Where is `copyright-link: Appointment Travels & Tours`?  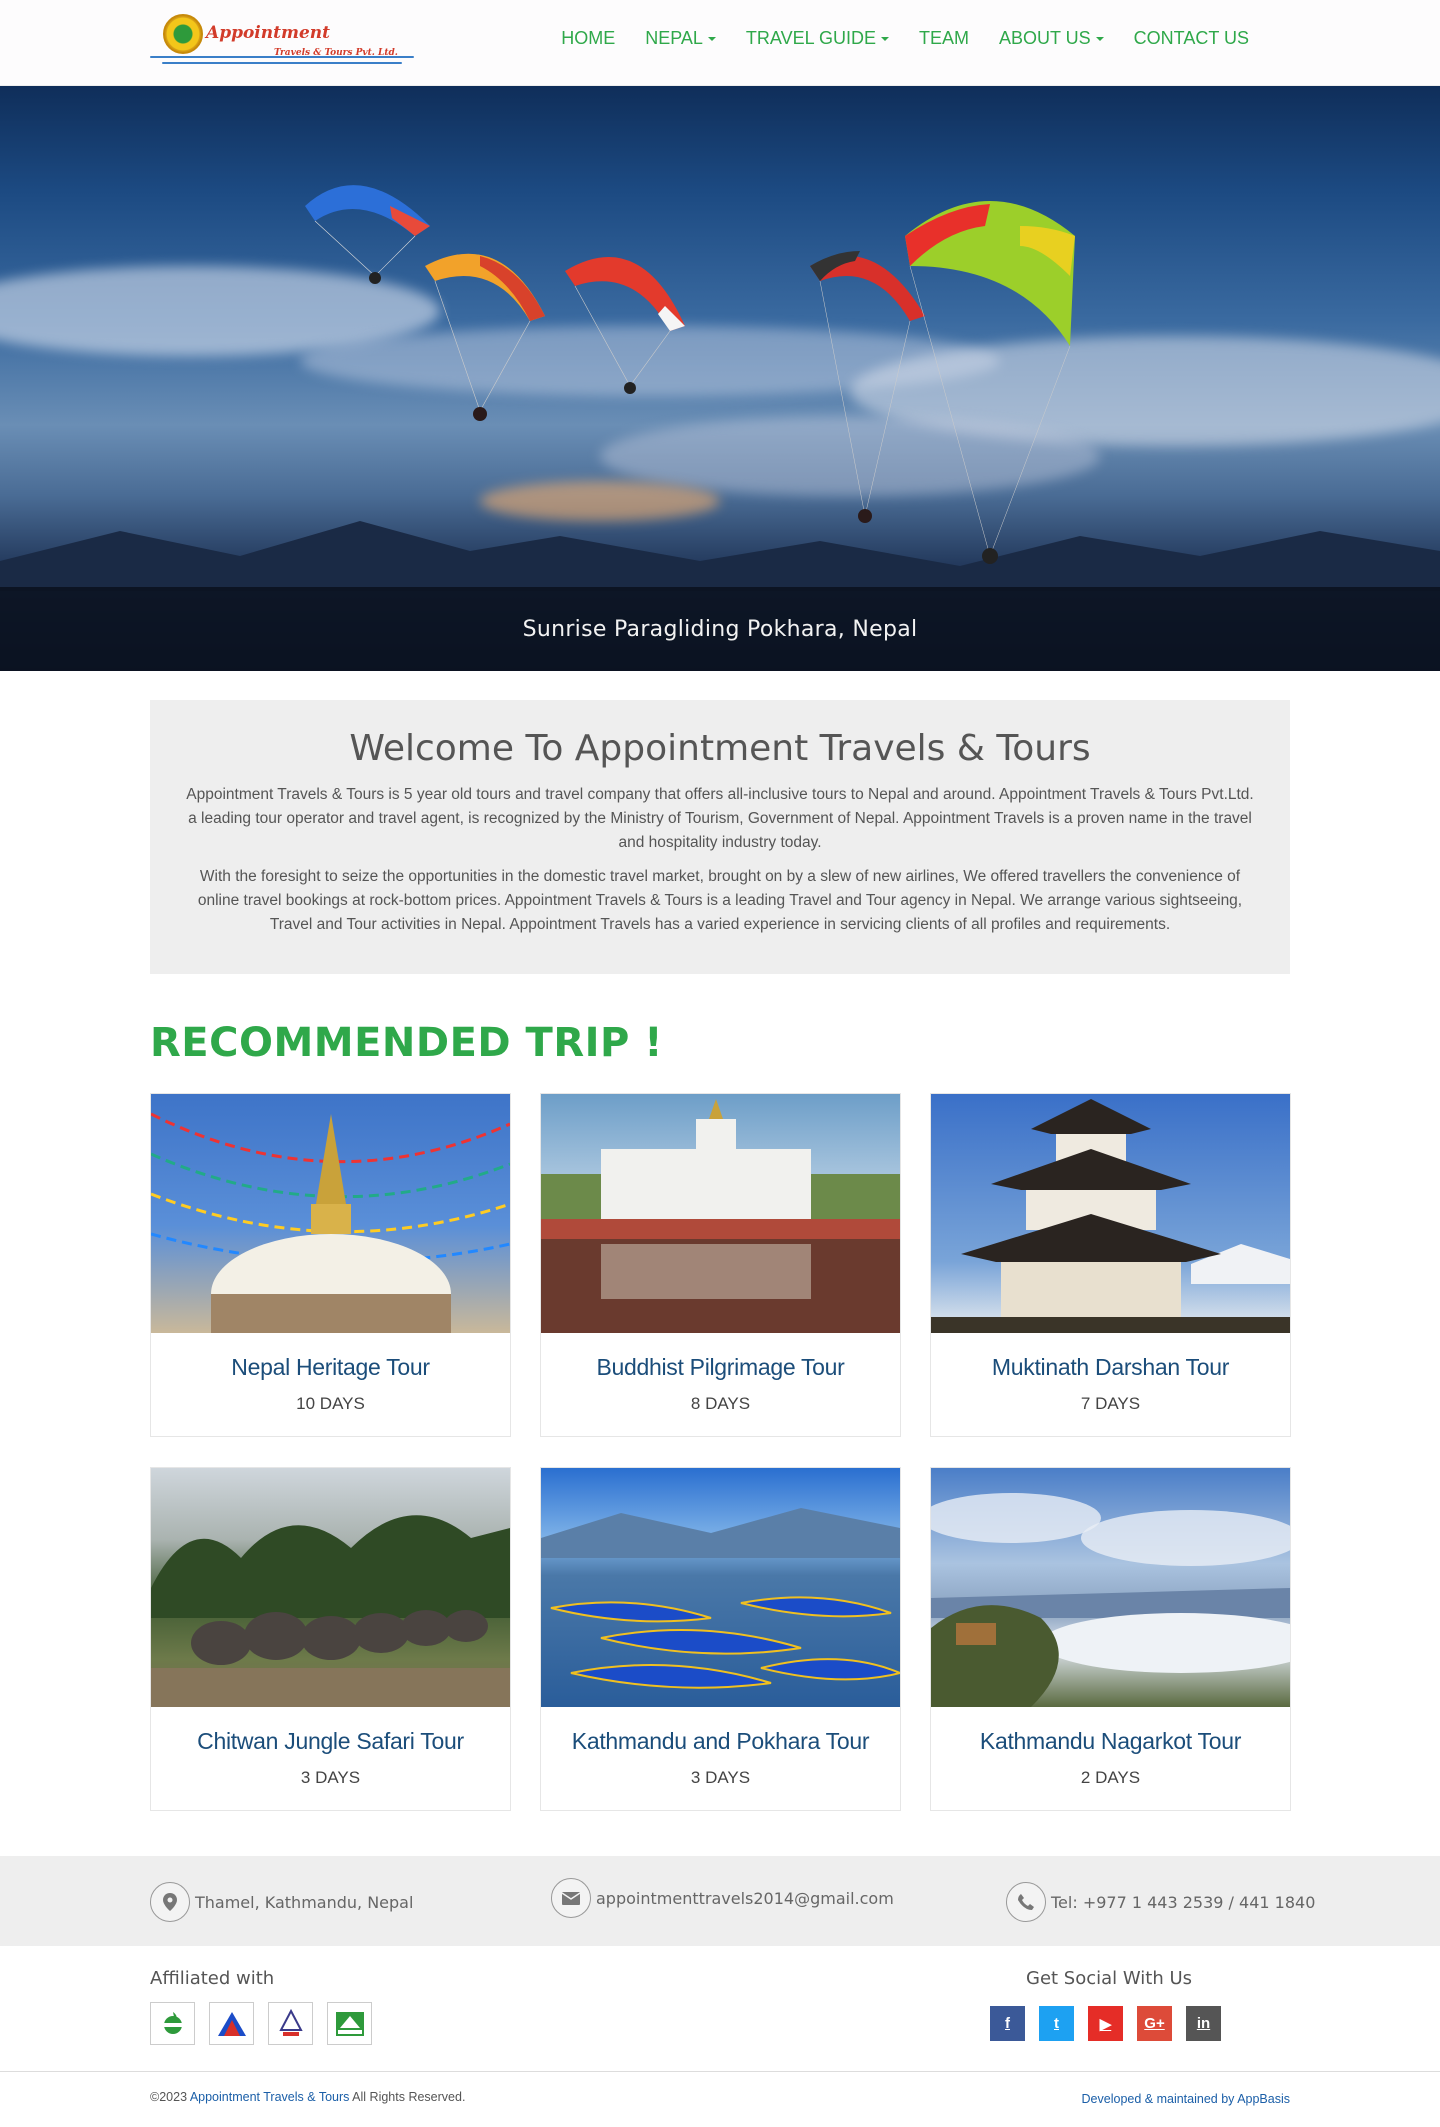
copyright-link: Appointment Travels & Tours is located at coordinates (270, 2097).